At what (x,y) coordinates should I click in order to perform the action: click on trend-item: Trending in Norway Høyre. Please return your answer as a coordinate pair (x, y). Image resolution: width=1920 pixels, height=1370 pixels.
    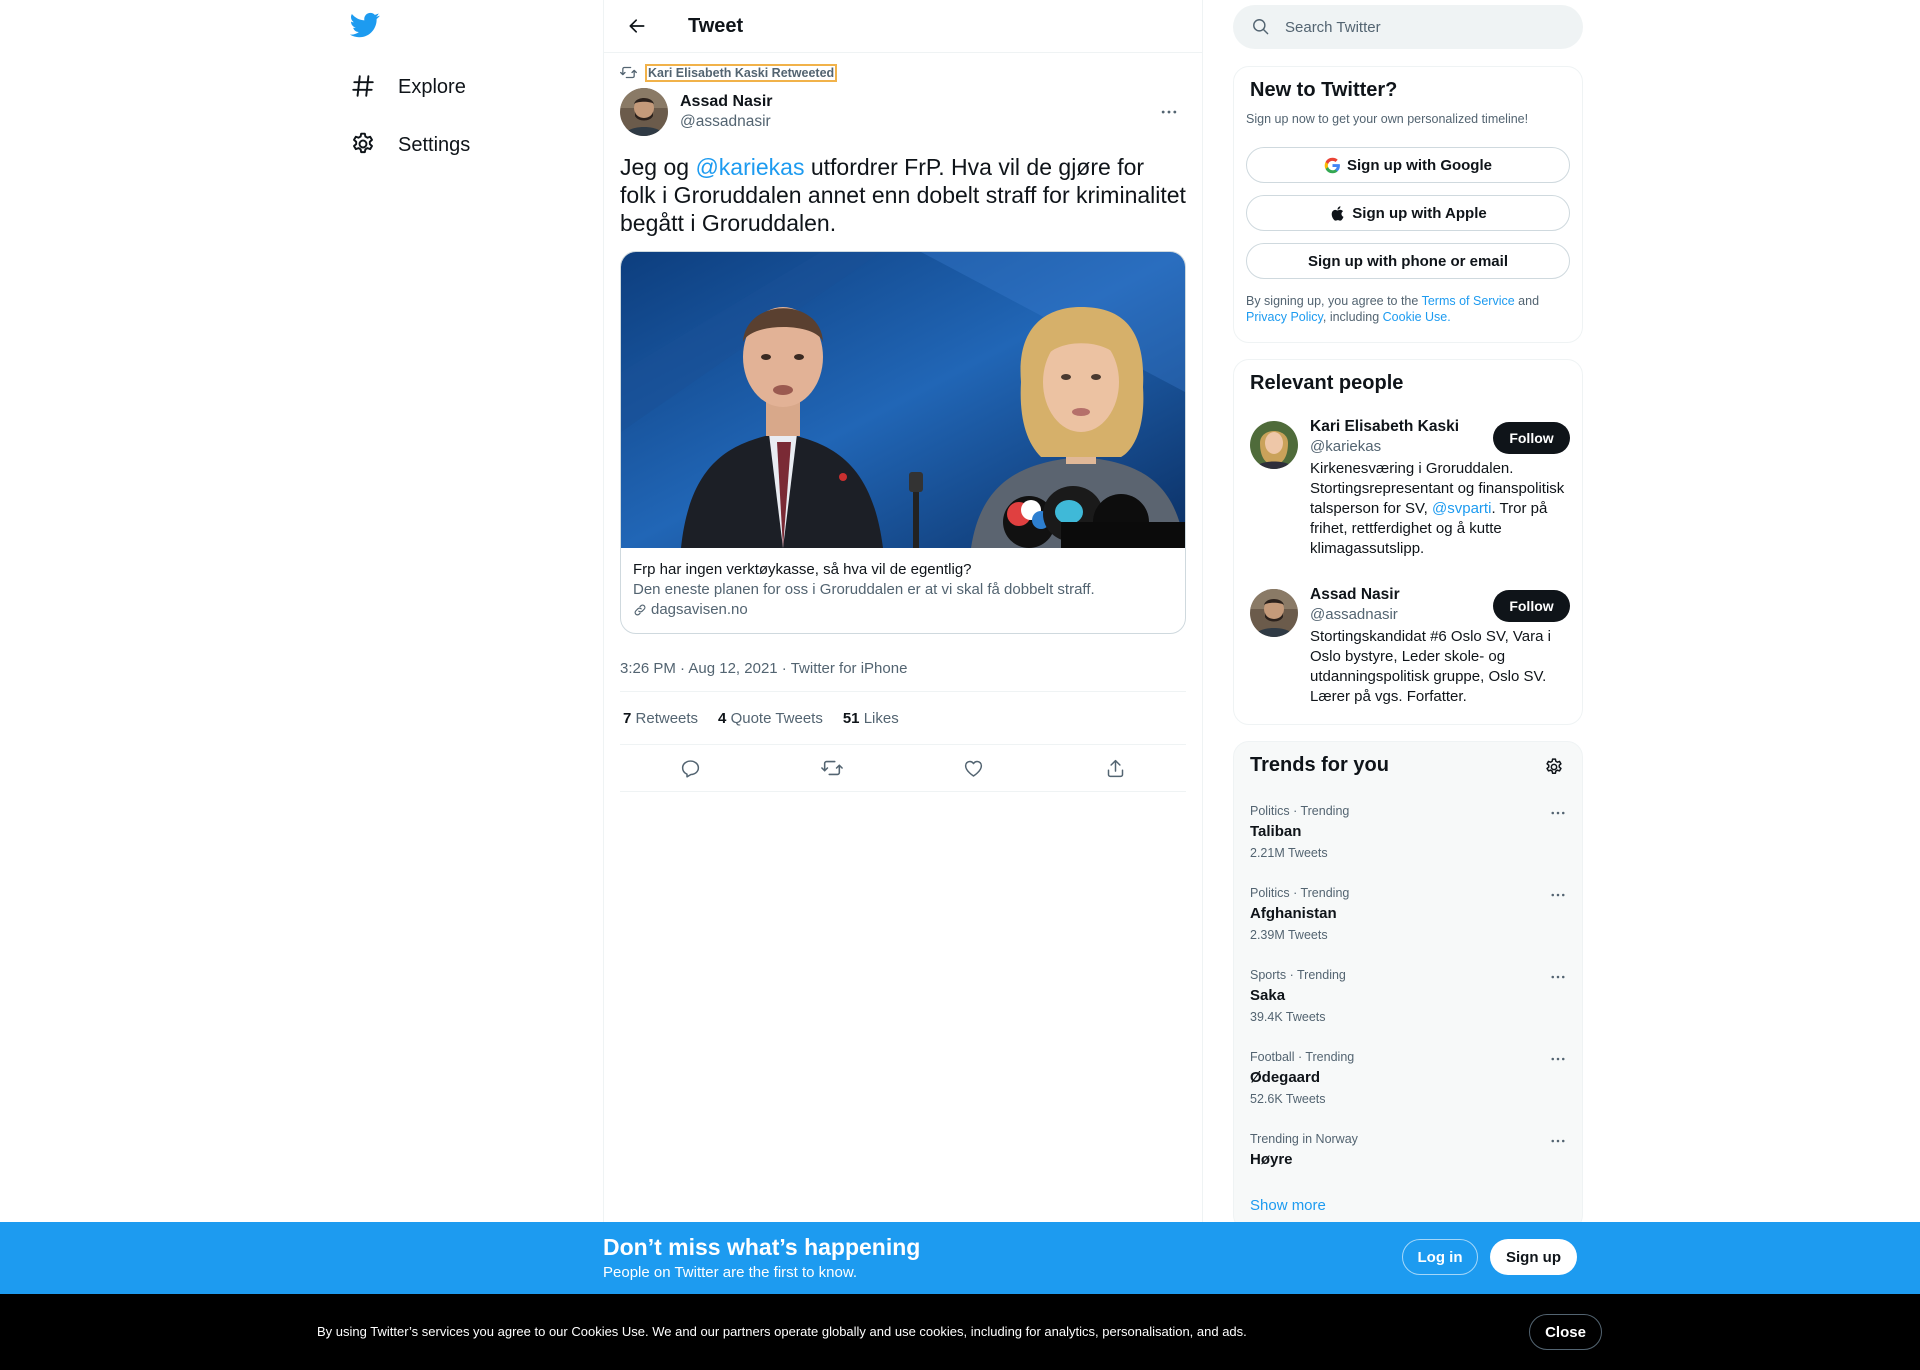
    Looking at the image, I should click on (1410, 1150).